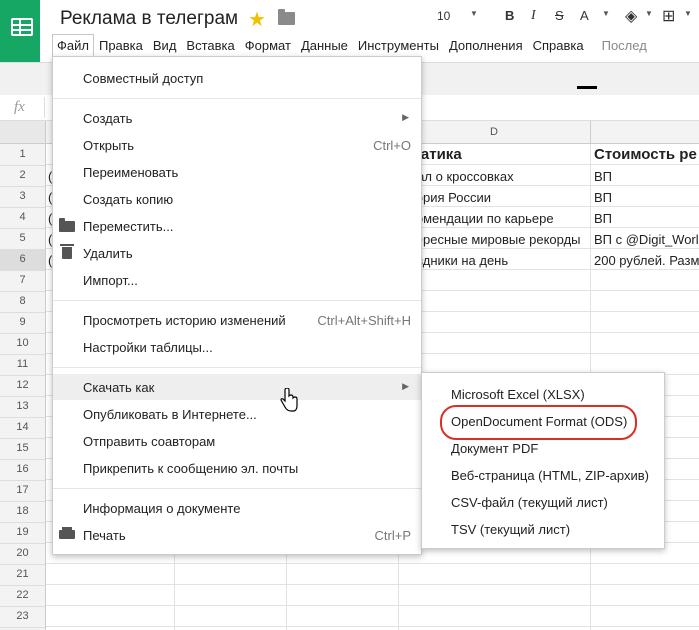  What do you see at coordinates (22, 407) in the screenshot?
I see `row-number: 13` at bounding box center [22, 407].